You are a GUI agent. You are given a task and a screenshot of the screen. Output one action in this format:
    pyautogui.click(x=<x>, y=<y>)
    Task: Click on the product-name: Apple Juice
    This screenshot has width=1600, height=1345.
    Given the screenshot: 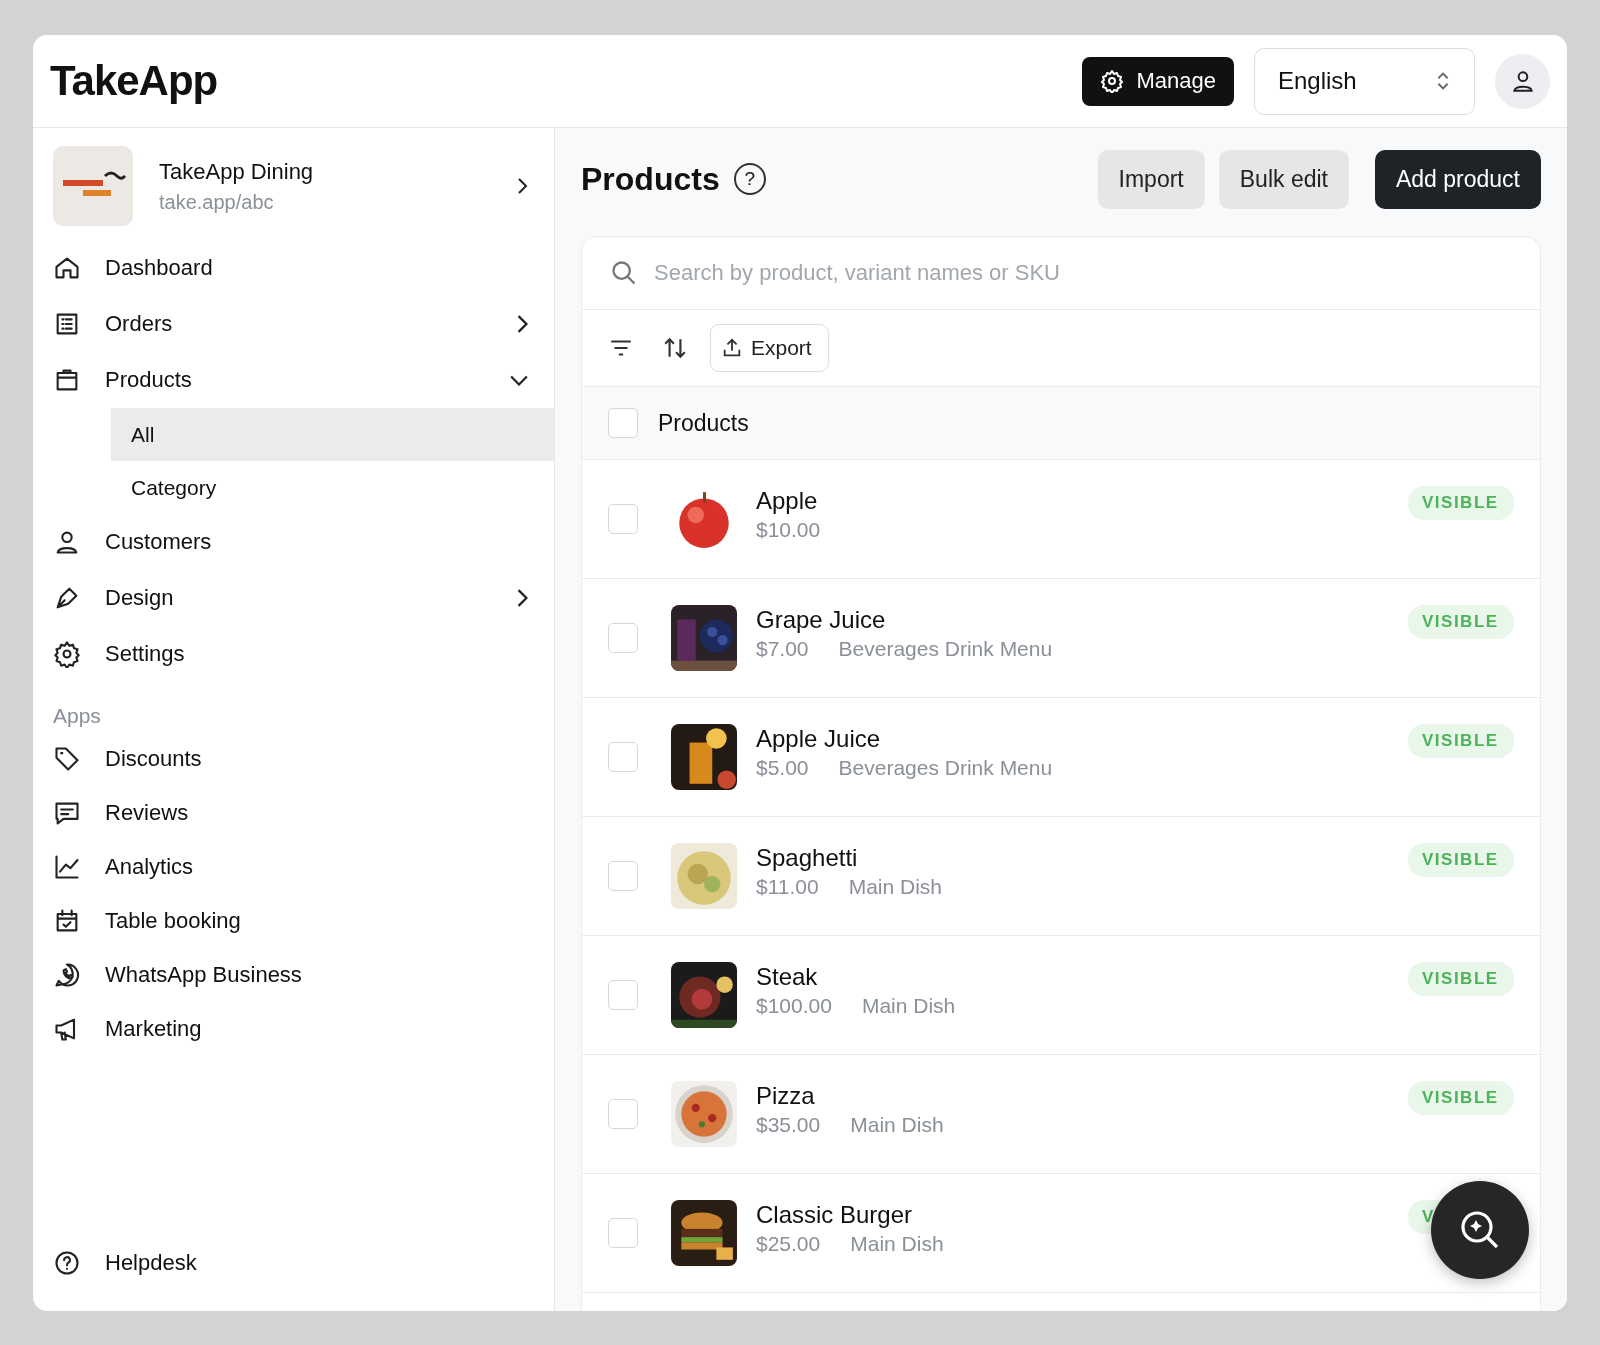 What is the action you would take?
    pyautogui.click(x=819, y=738)
    